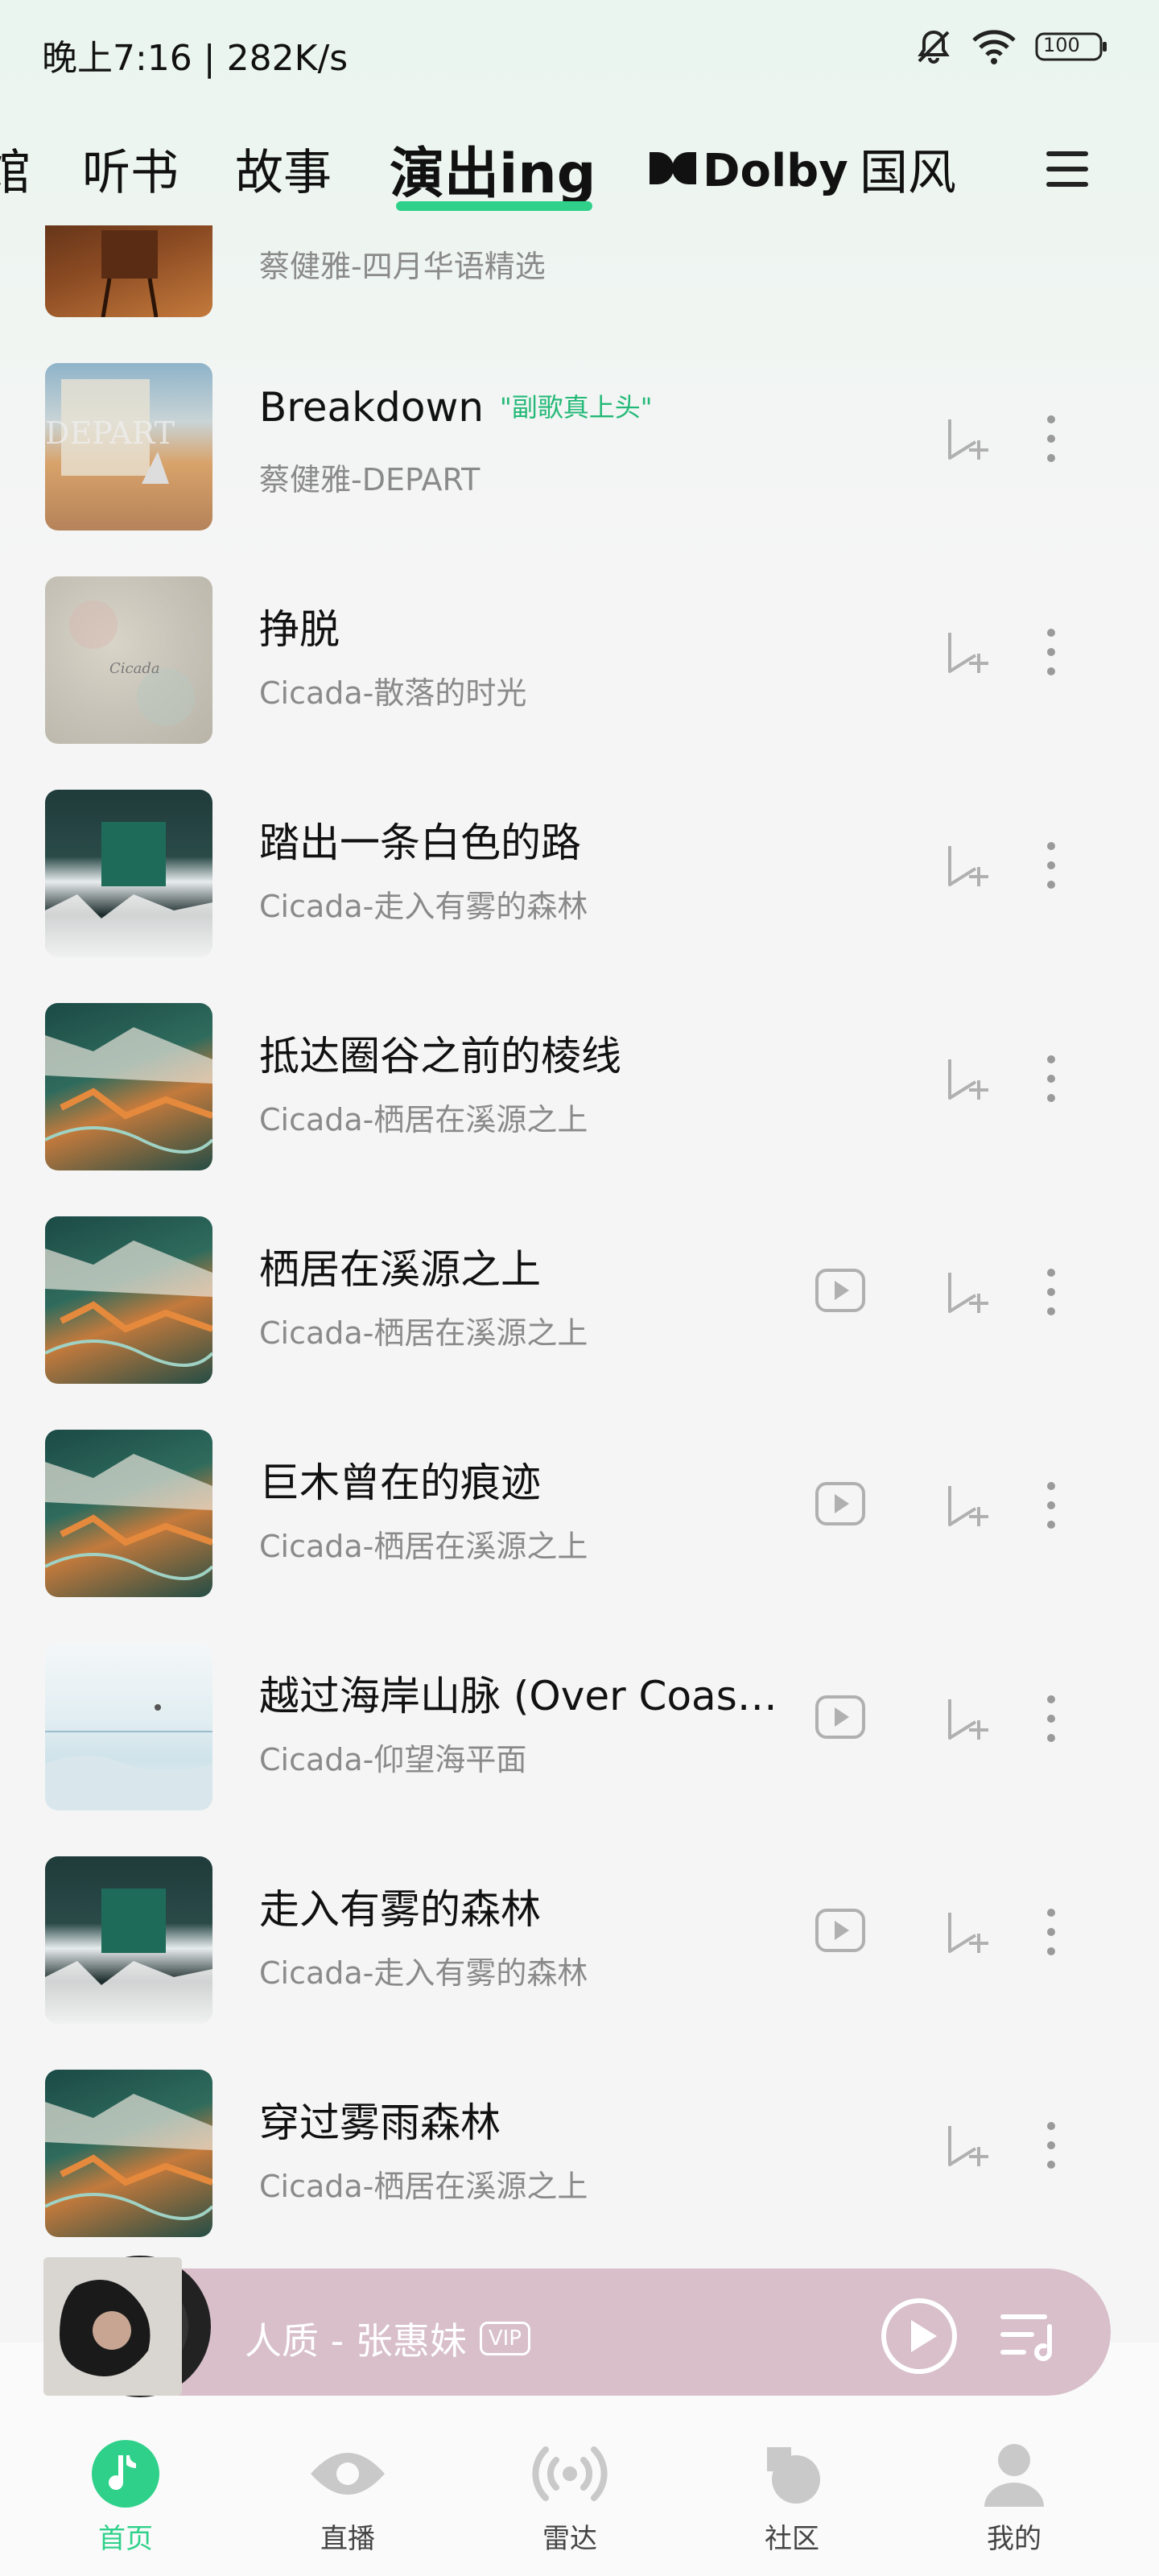  Describe the element at coordinates (1030, 2337) in the screenshot. I see `playlist-icon` at that location.